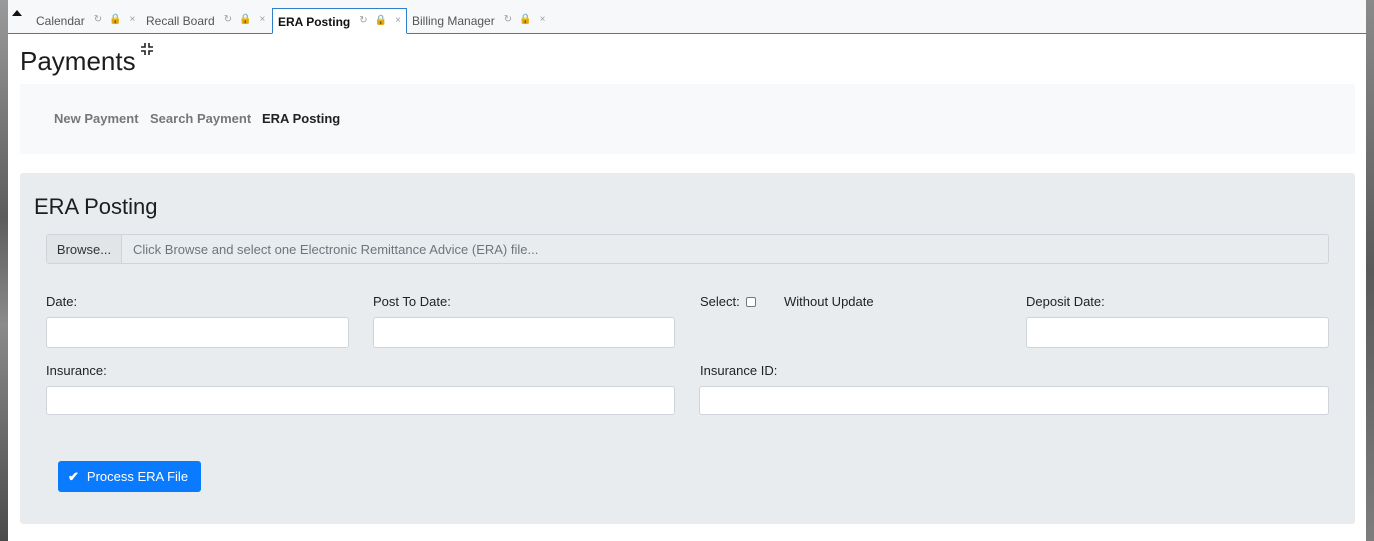  What do you see at coordinates (137, 476) in the screenshot?
I see `process-button-label: Process ERA File` at bounding box center [137, 476].